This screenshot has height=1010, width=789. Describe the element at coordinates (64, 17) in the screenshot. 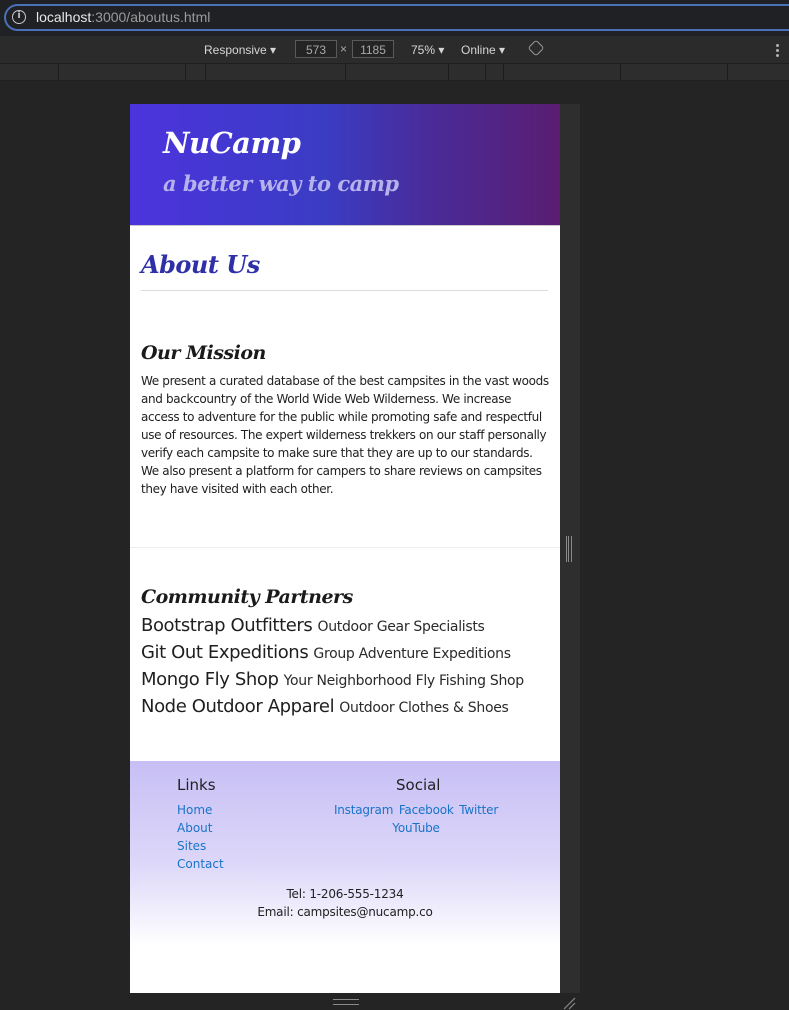

I see `url-host: localhost` at that location.